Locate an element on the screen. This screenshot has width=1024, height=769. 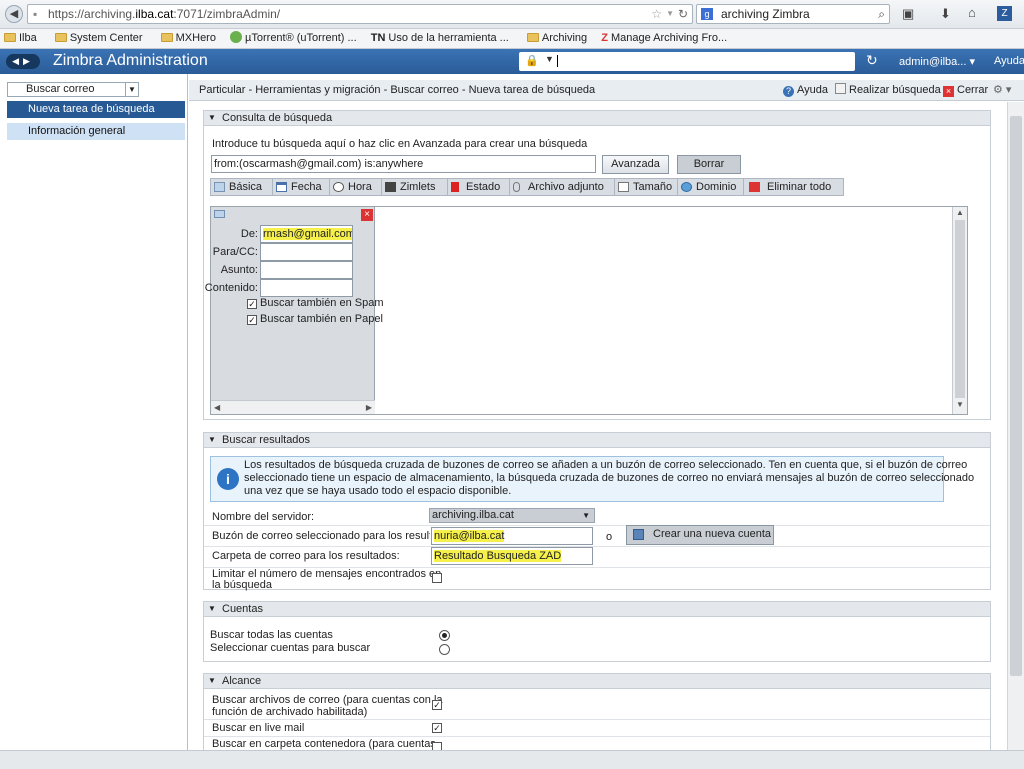
back-icon: ◀ is located at coordinates (14, 14).